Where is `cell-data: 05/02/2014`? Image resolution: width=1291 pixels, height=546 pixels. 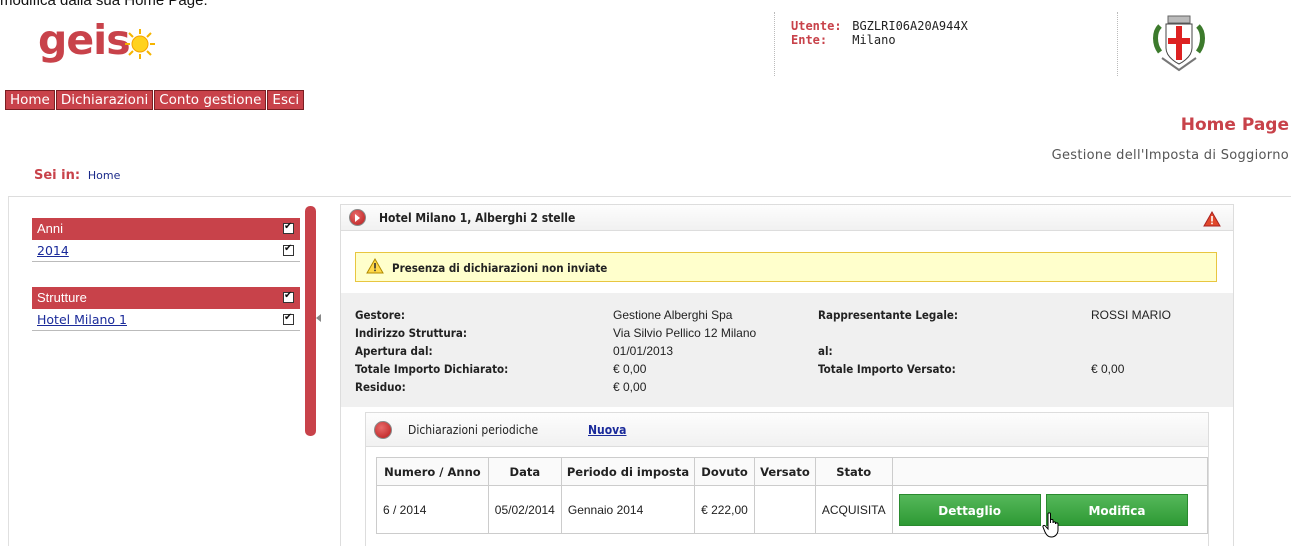 cell-data: 05/02/2014 is located at coordinates (524, 509).